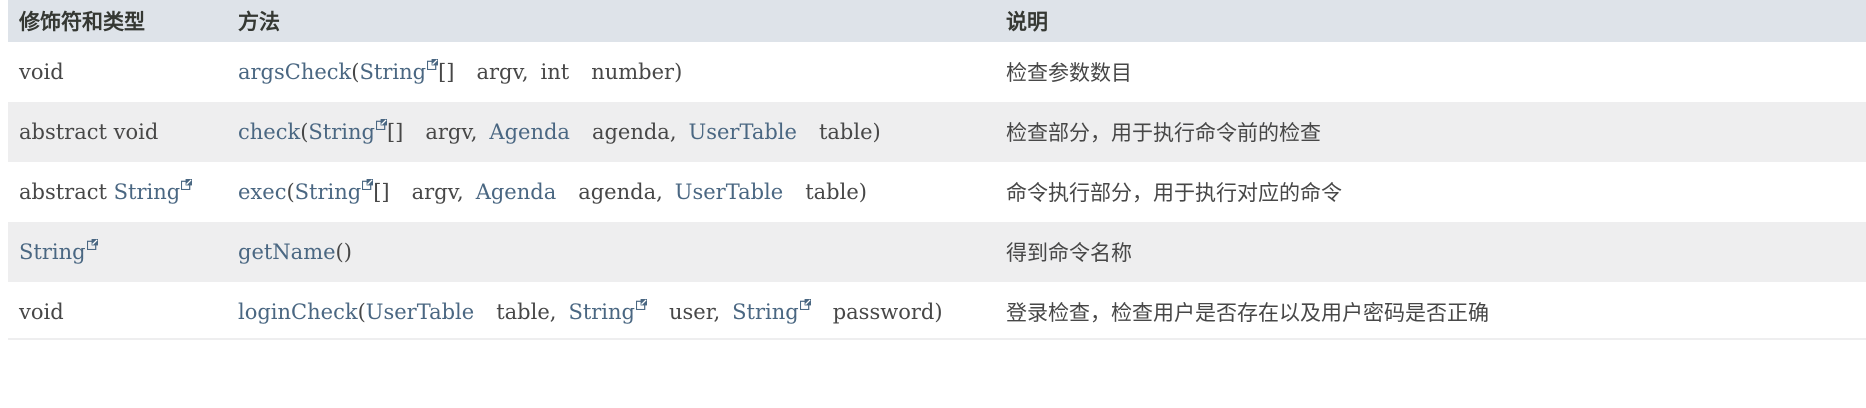 This screenshot has width=1866, height=408. I want to click on table-bottom-border, so click(937, 339).